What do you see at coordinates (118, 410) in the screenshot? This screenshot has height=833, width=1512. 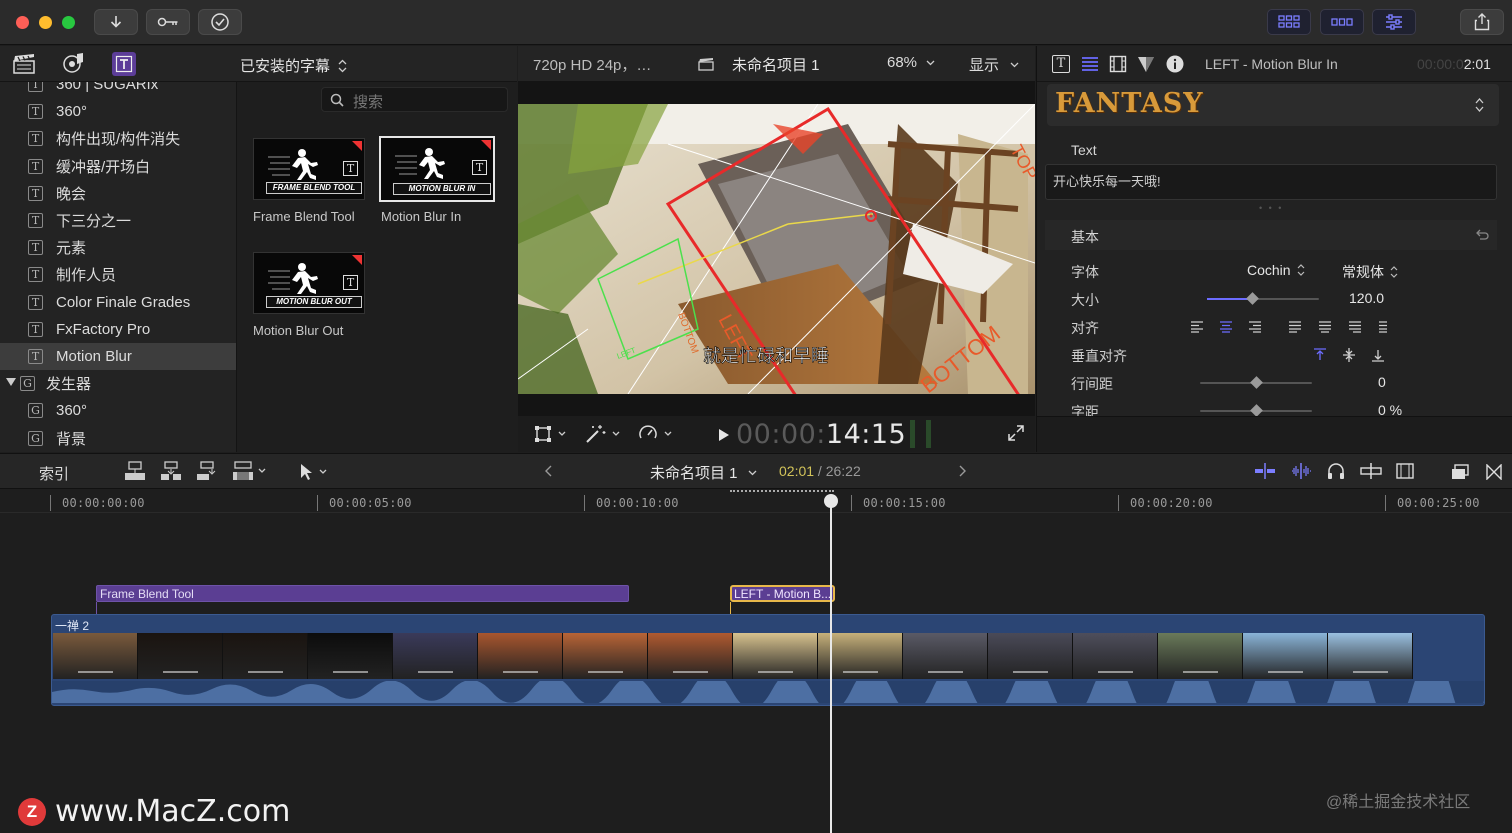 I see `sidebar-item: G 360°` at bounding box center [118, 410].